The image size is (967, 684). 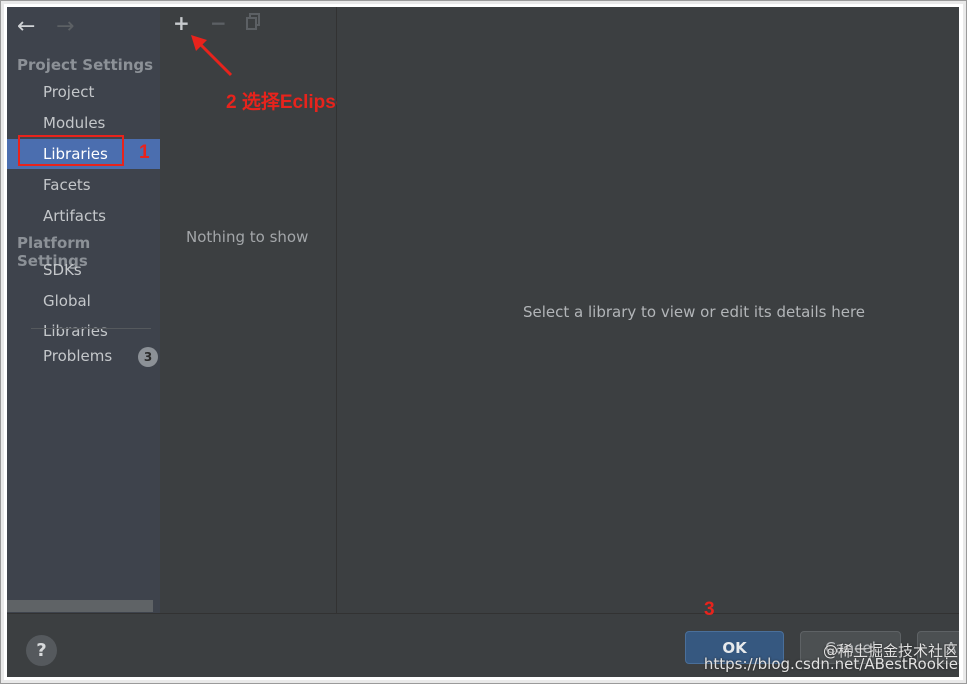 I want to click on add-icon: +, so click(x=181, y=23).